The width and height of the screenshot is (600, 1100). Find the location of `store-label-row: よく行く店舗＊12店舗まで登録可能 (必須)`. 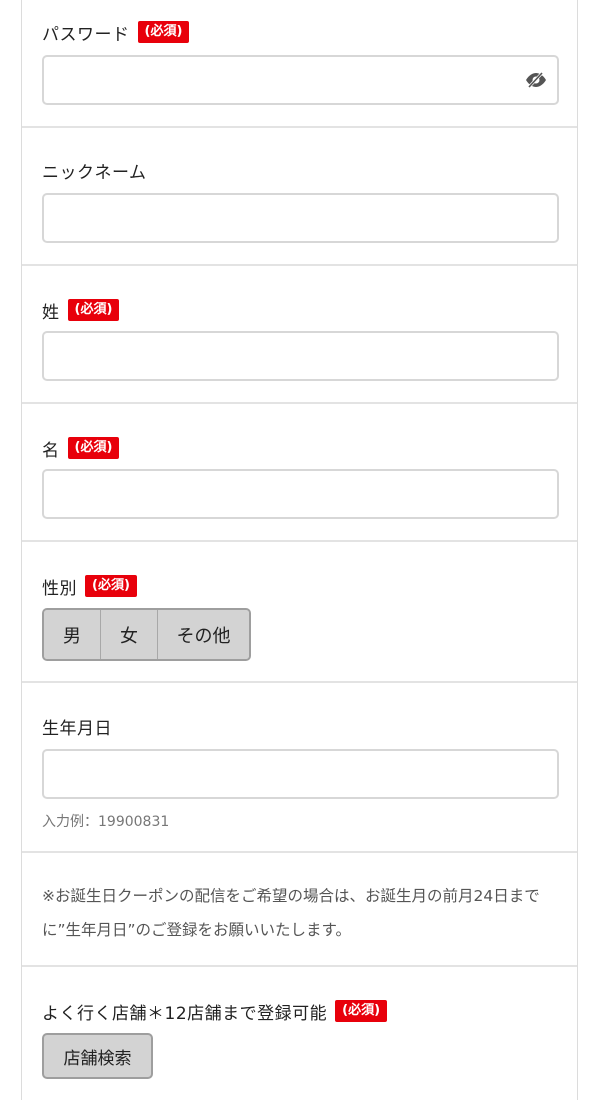

store-label-row: よく行く店舗＊12店舗まで登録可能 (必須) is located at coordinates (215, 1011).